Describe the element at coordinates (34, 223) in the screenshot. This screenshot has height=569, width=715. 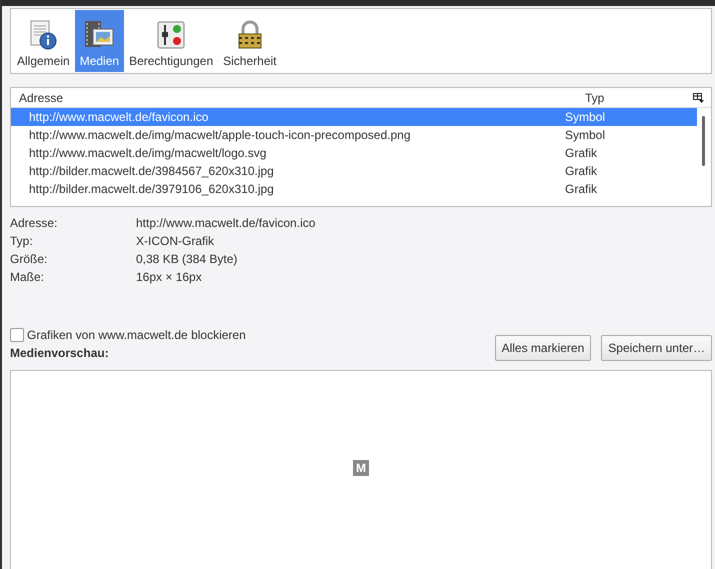
I see `detail-label: Adresse:` at that location.